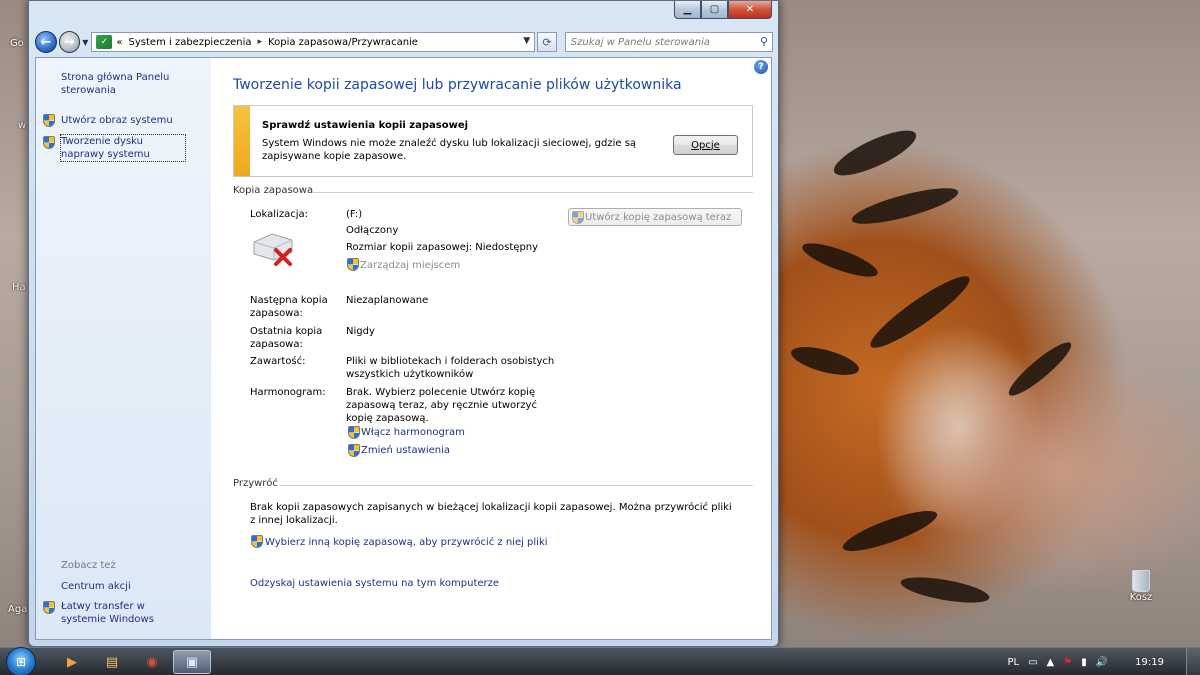 The height and width of the screenshot is (675, 1200). What do you see at coordinates (354, 214) in the screenshot?
I see `location-drive: (F:)` at bounding box center [354, 214].